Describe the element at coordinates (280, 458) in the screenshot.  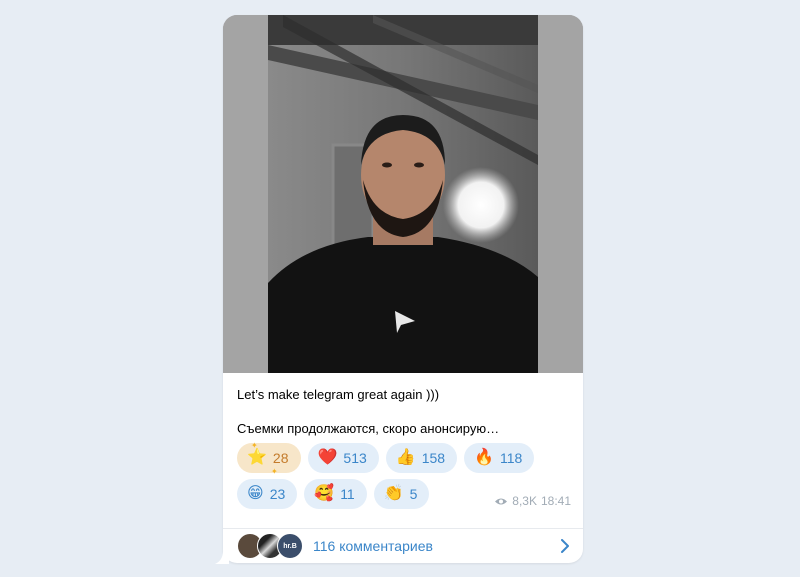
I see `reaction-count: 28` at that location.